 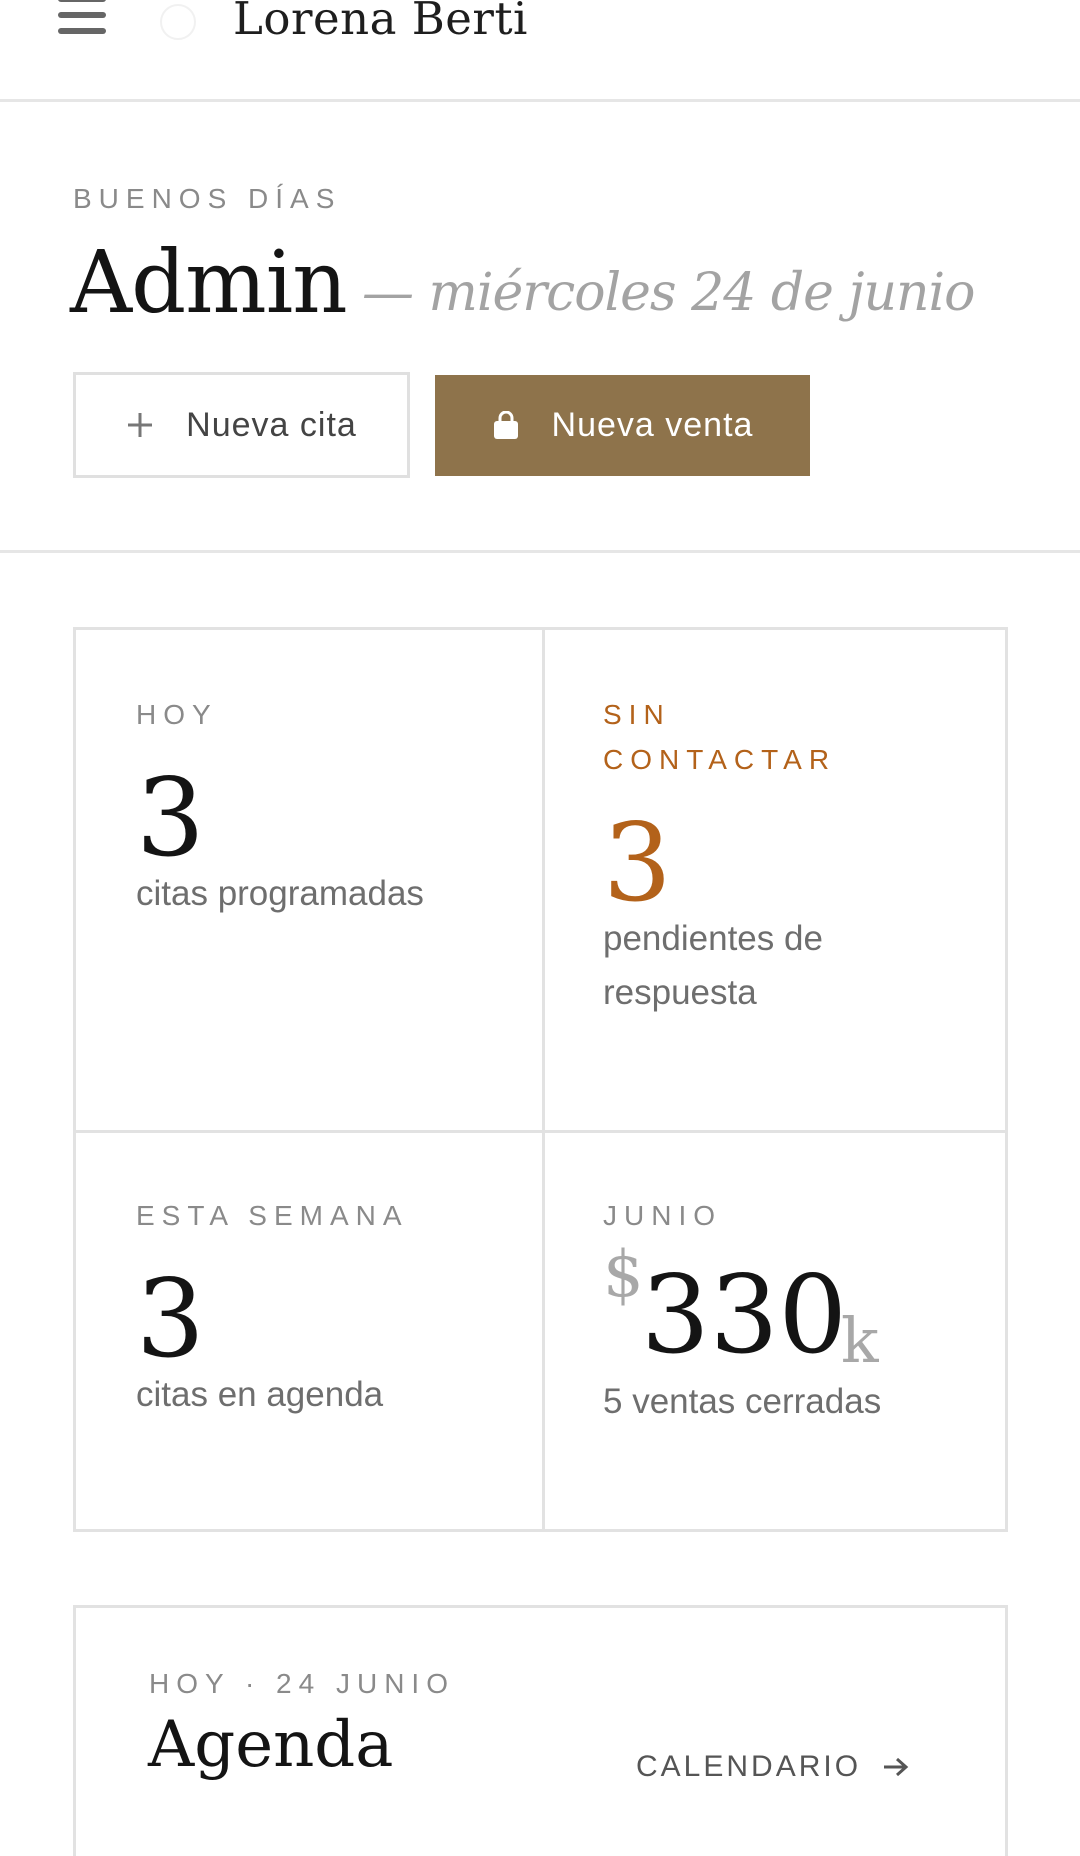 I want to click on stat-week: ESTA SEMANA 3 citas en agenda, so click(x=272, y=1307).